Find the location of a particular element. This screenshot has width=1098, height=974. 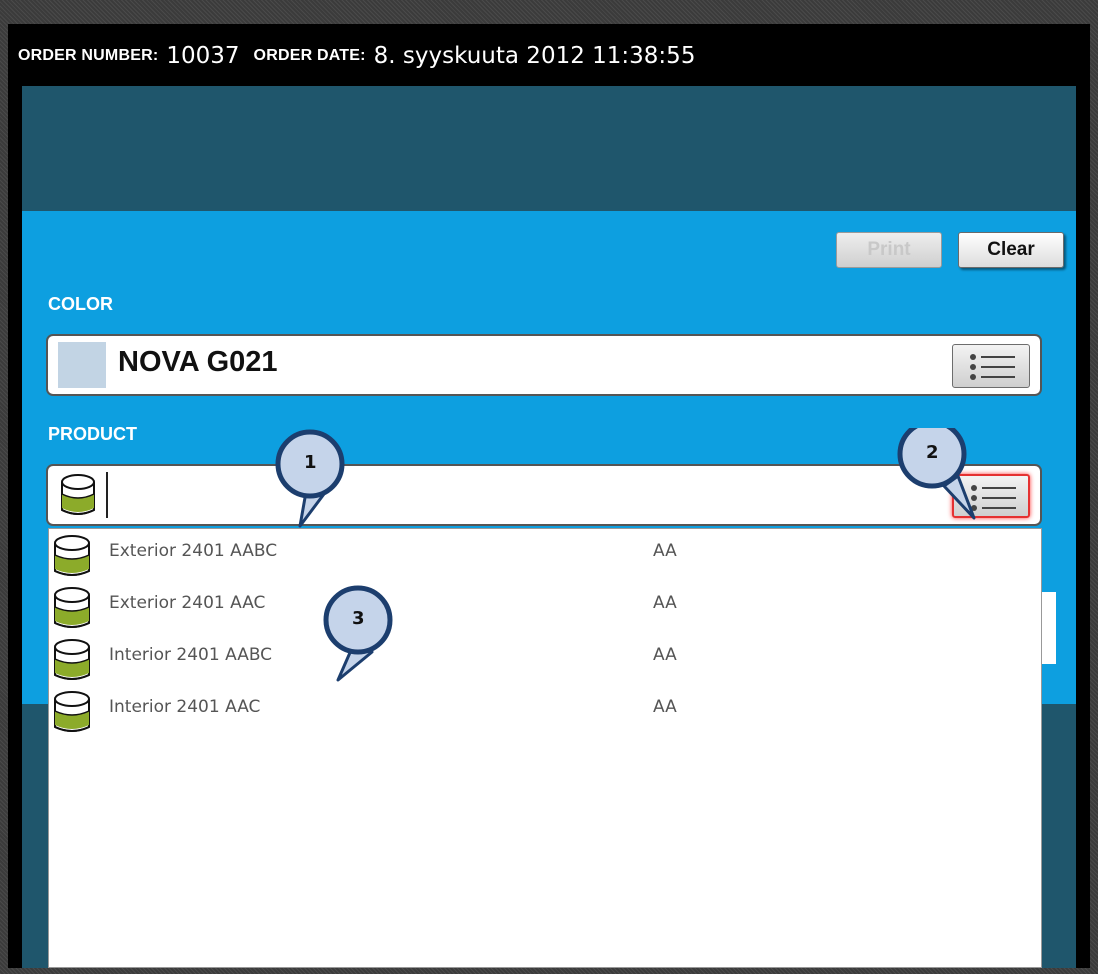

callout-number: 3 is located at coordinates (358, 618).